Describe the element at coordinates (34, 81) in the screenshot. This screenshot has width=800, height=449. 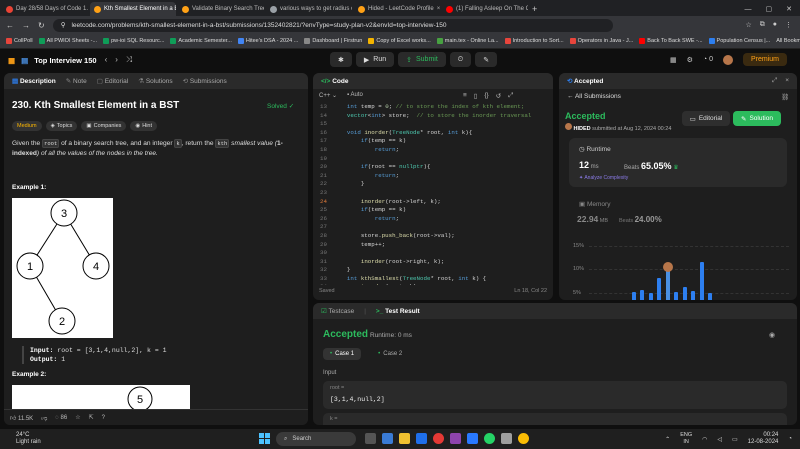
I see `tab-description: ▤ Description` at that location.